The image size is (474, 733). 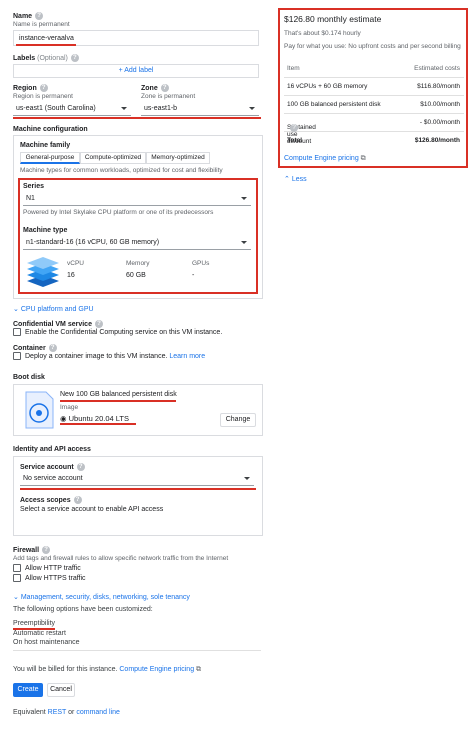 I want to click on cancel-button: Cancel, so click(x=61, y=690).